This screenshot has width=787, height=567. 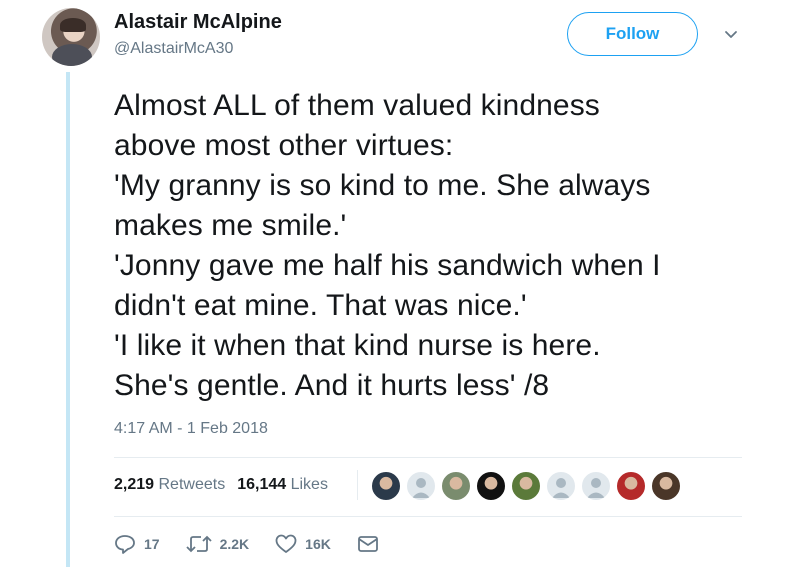 I want to click on stats-separator, so click(x=357, y=485).